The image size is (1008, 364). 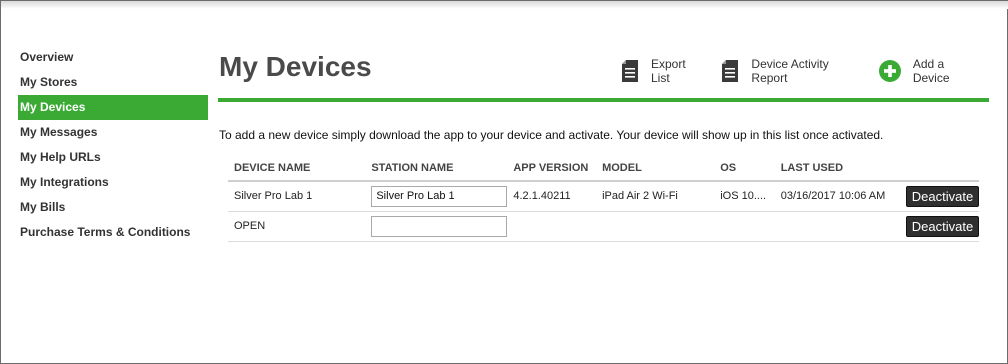 What do you see at coordinates (436, 168) in the screenshot?
I see `column-header-station-name: STATION NAME` at bounding box center [436, 168].